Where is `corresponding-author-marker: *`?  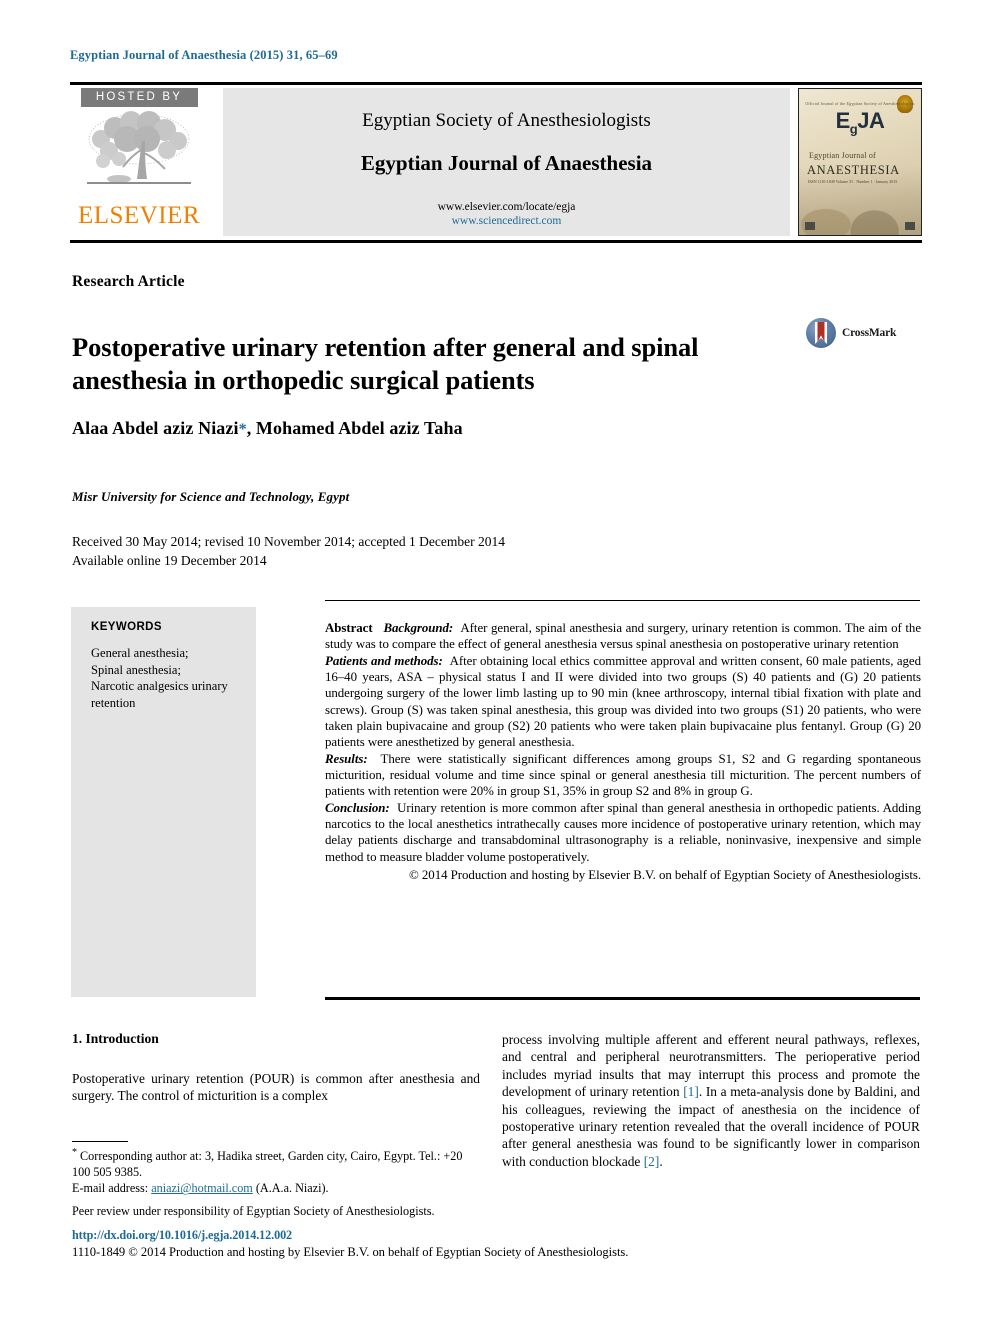
corresponding-author-marker: * is located at coordinates (243, 429).